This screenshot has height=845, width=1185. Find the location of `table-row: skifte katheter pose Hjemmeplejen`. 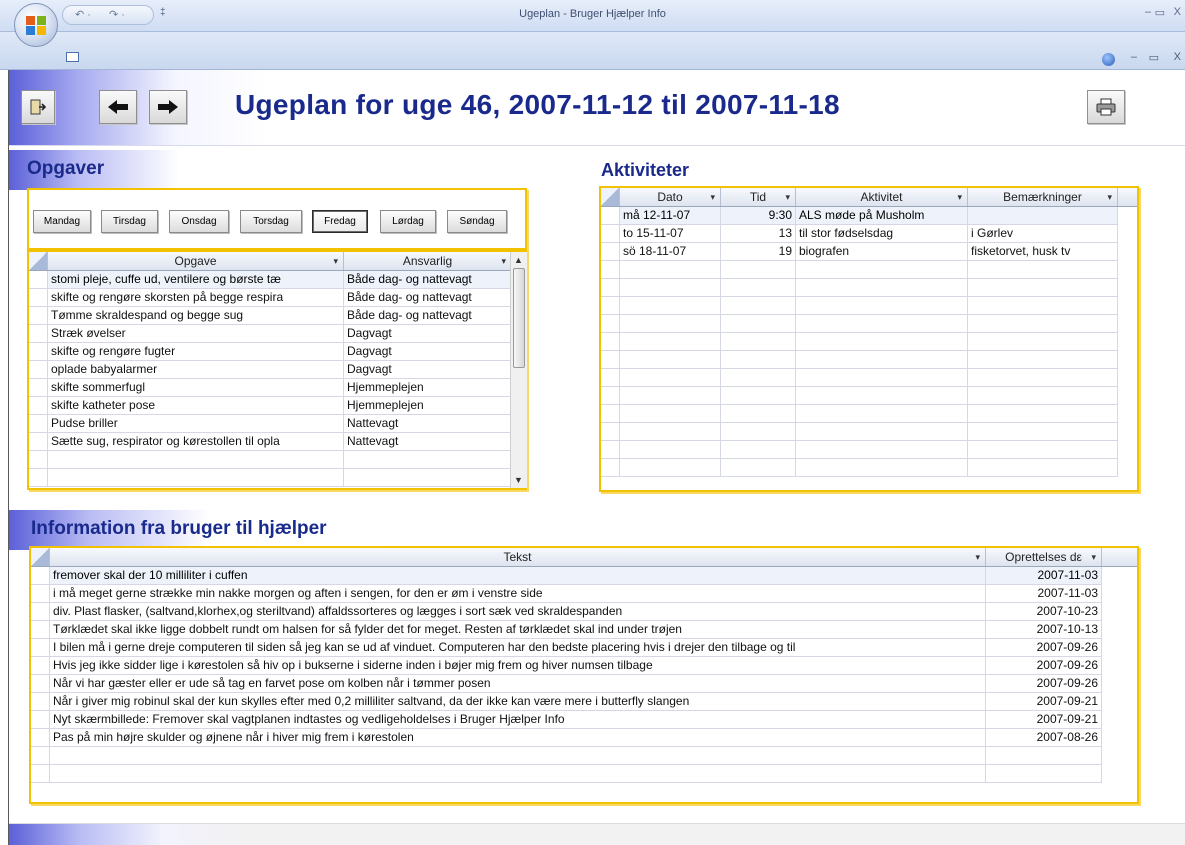

table-row: skifte katheter pose Hjemmeplejen is located at coordinates (270, 406).